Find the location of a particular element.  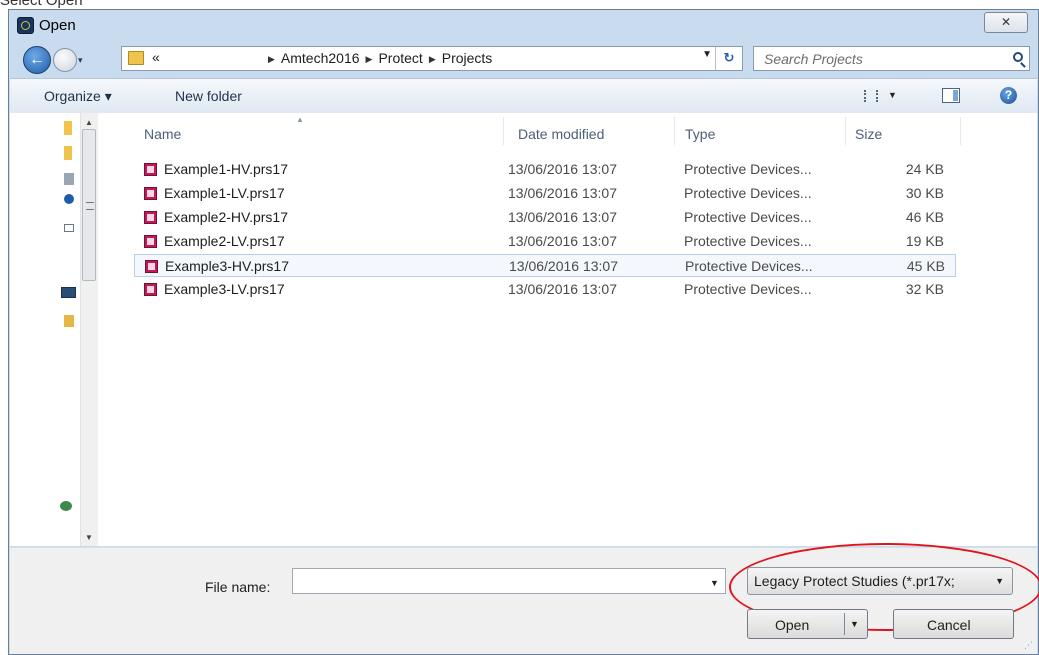

forward-button is located at coordinates (65, 60).